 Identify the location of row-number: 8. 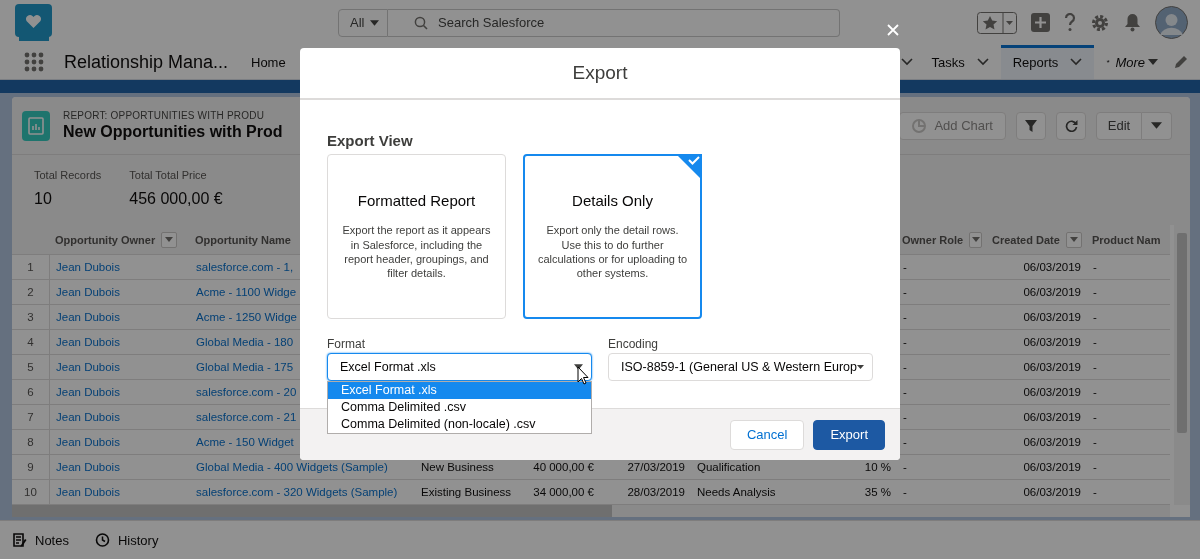
(31, 442).